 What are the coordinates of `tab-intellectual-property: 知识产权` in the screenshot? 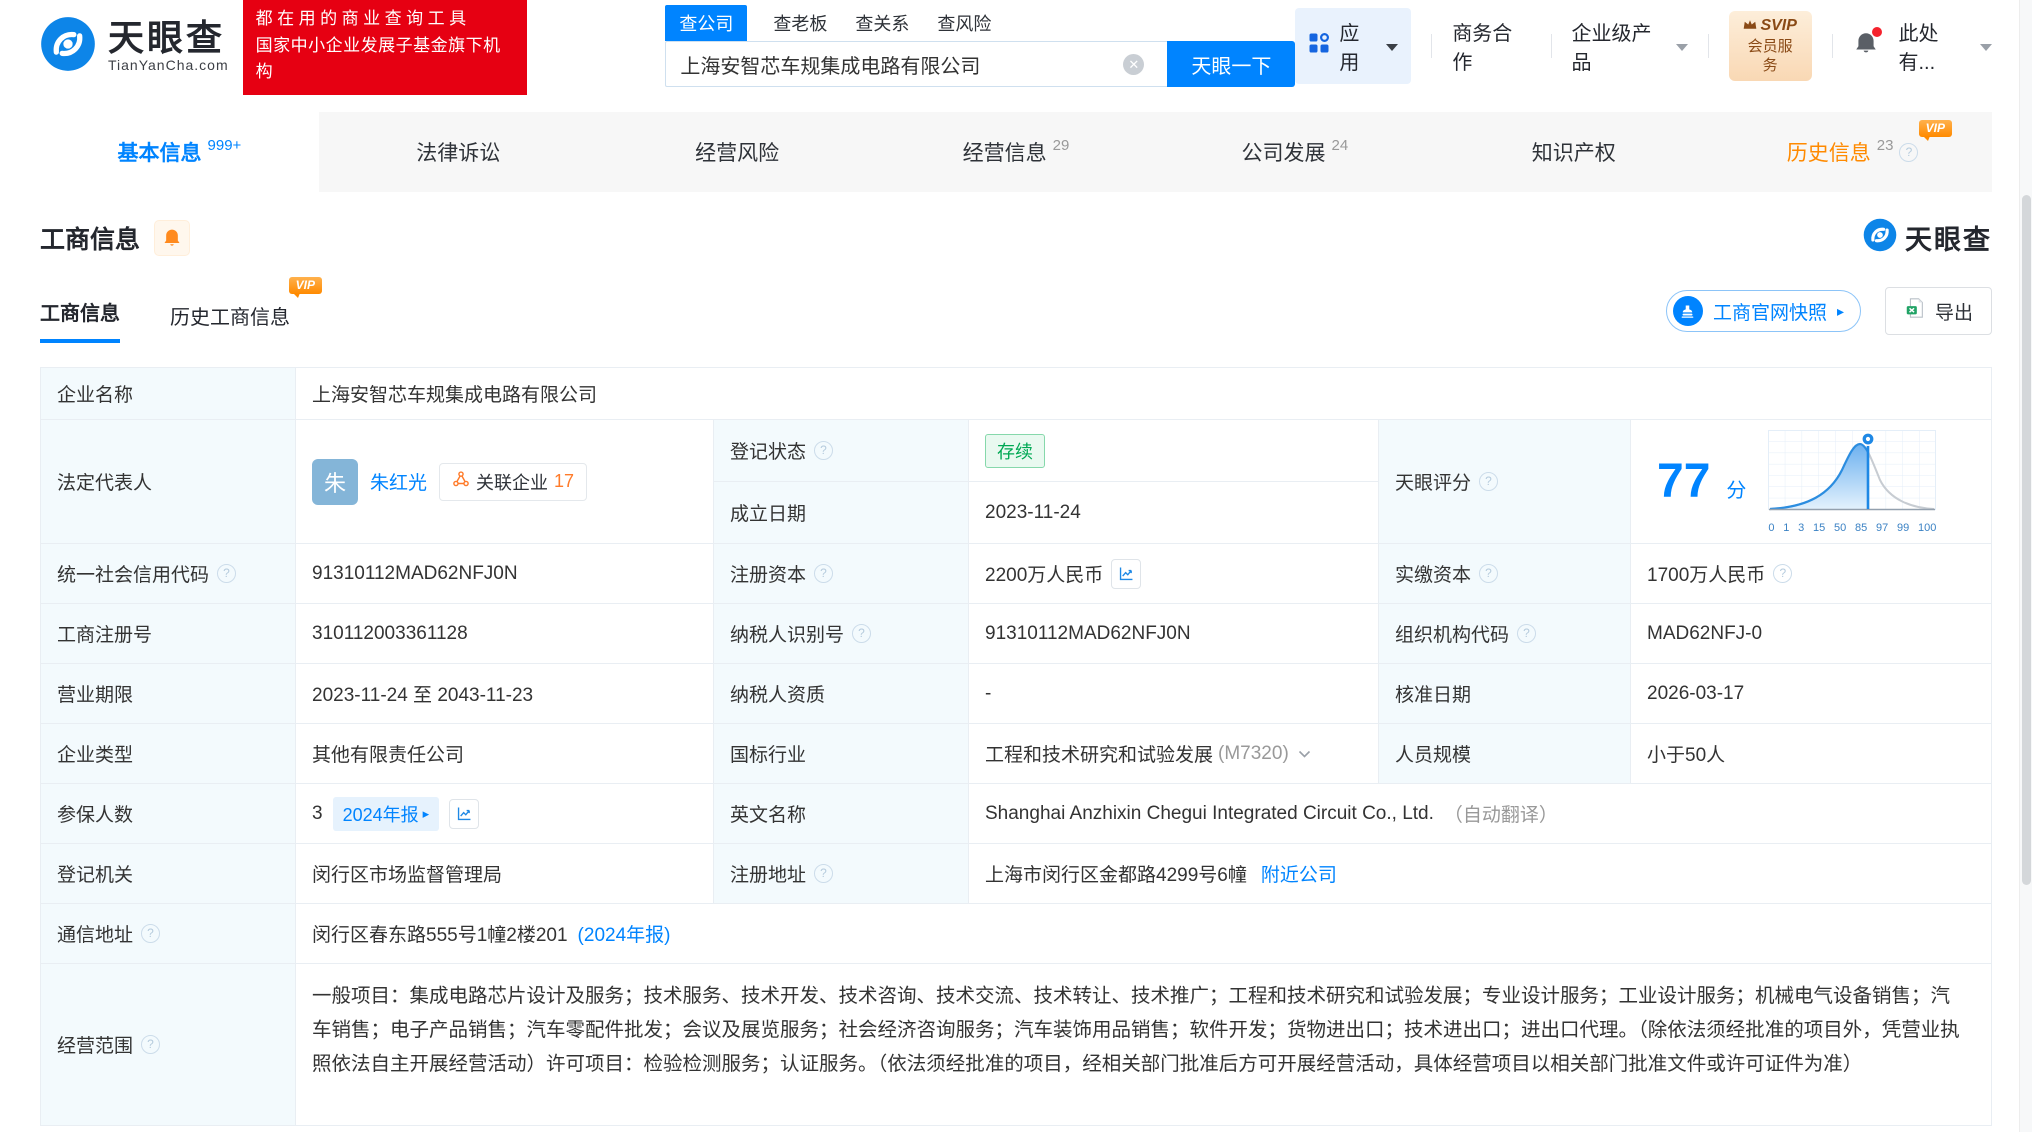 It's located at (1573, 152).